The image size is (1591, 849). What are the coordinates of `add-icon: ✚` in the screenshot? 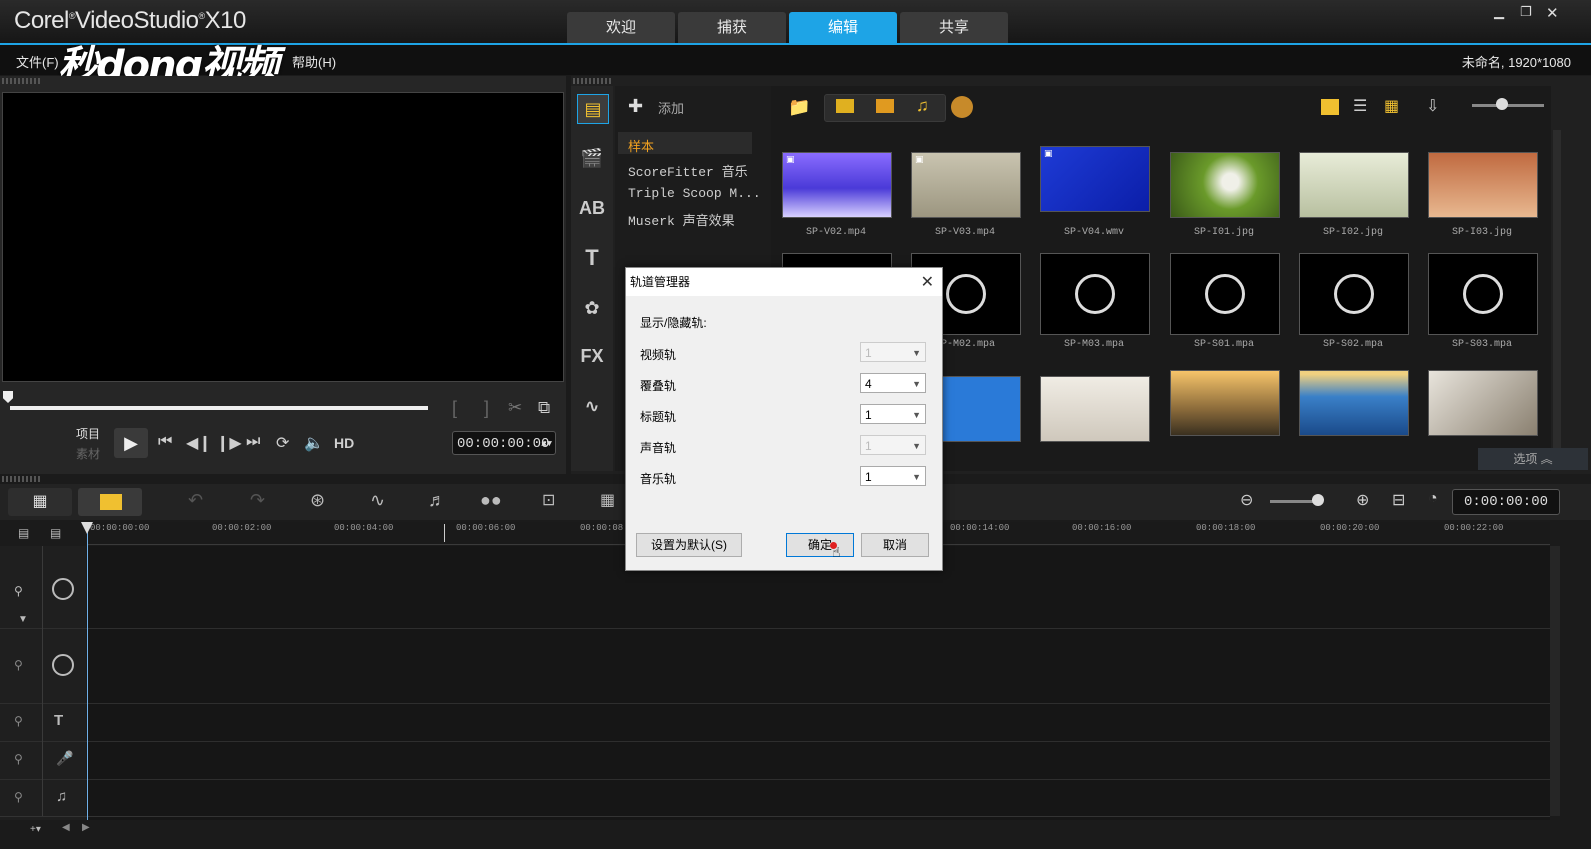 It's located at (635, 106).